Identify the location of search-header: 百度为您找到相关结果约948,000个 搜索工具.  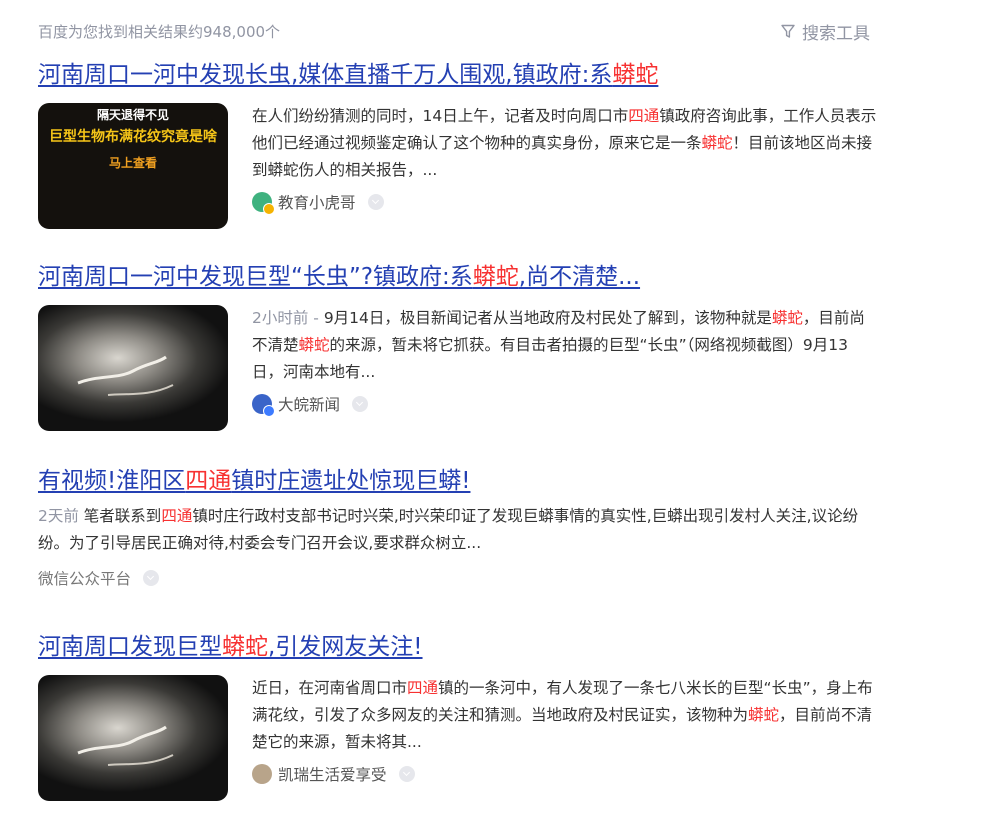
(454, 31).